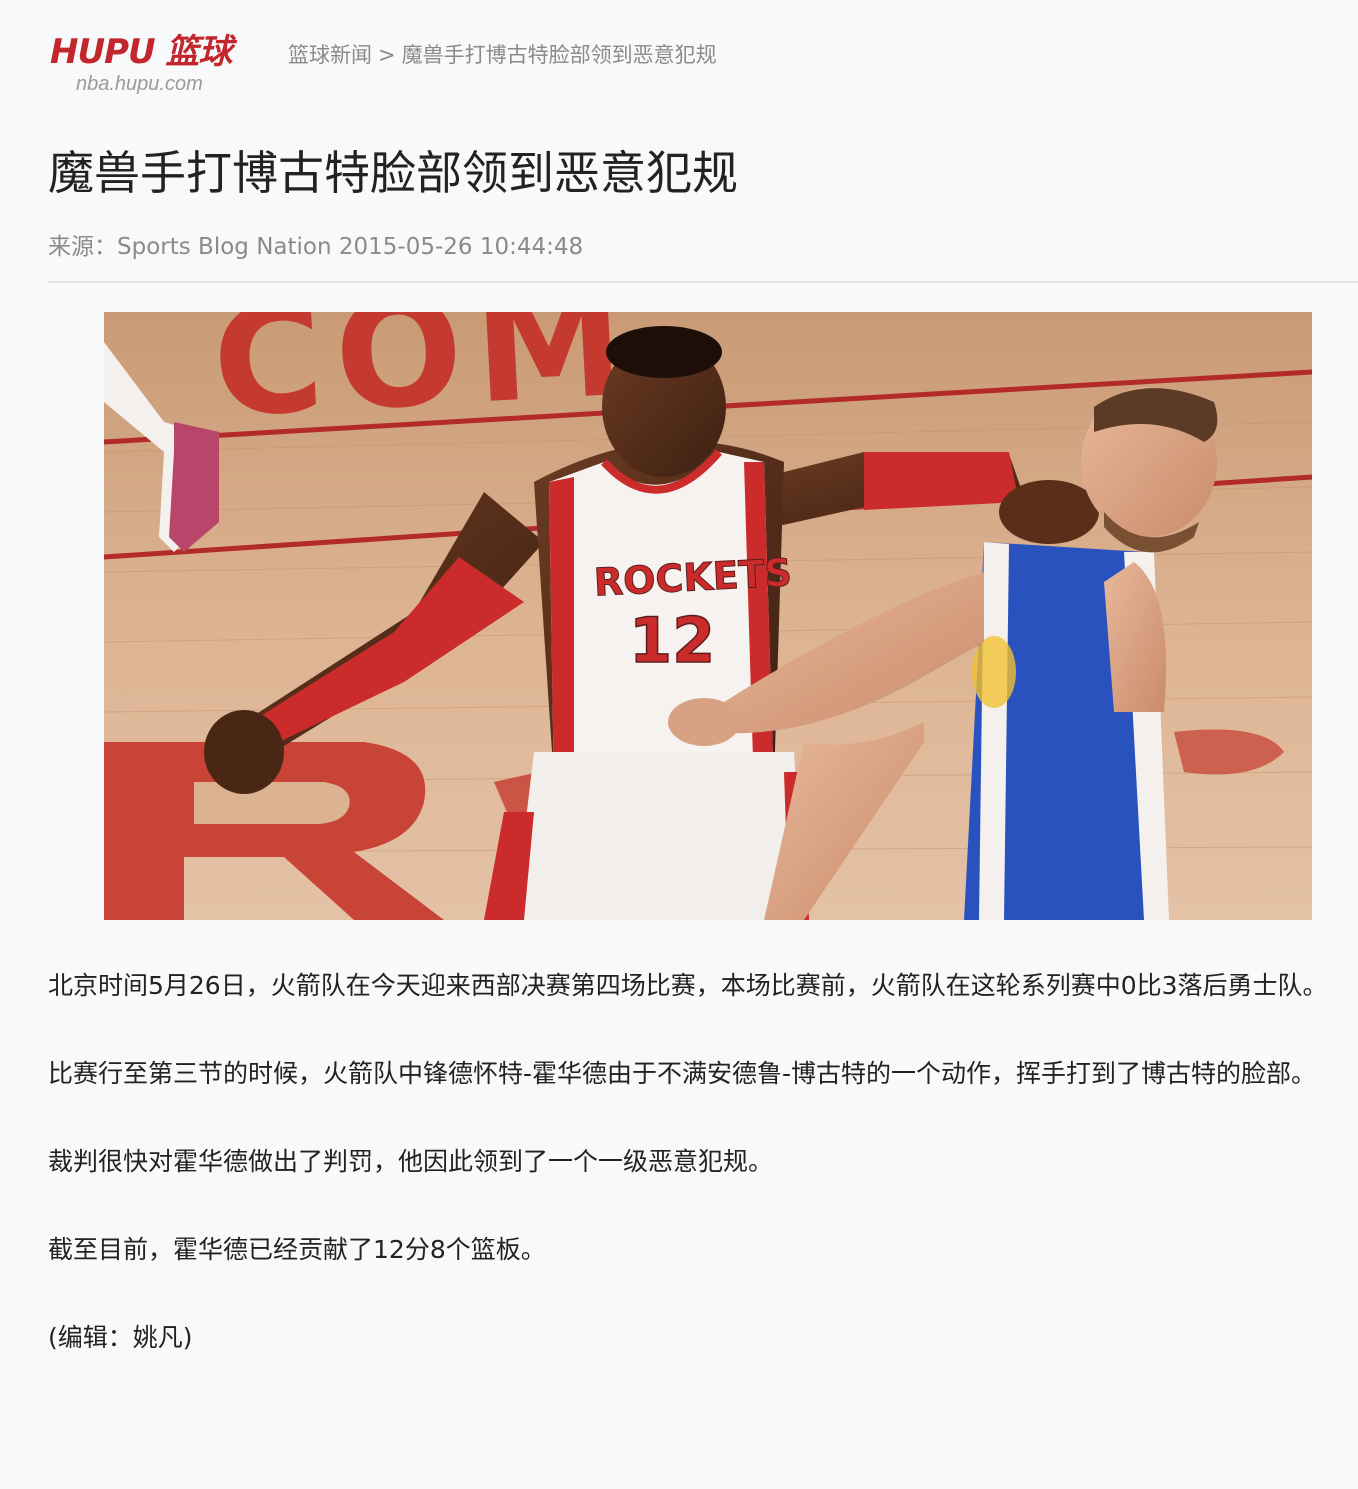 The image size is (1358, 1489). I want to click on logo-text: HUPU 篮球, so click(141, 52).